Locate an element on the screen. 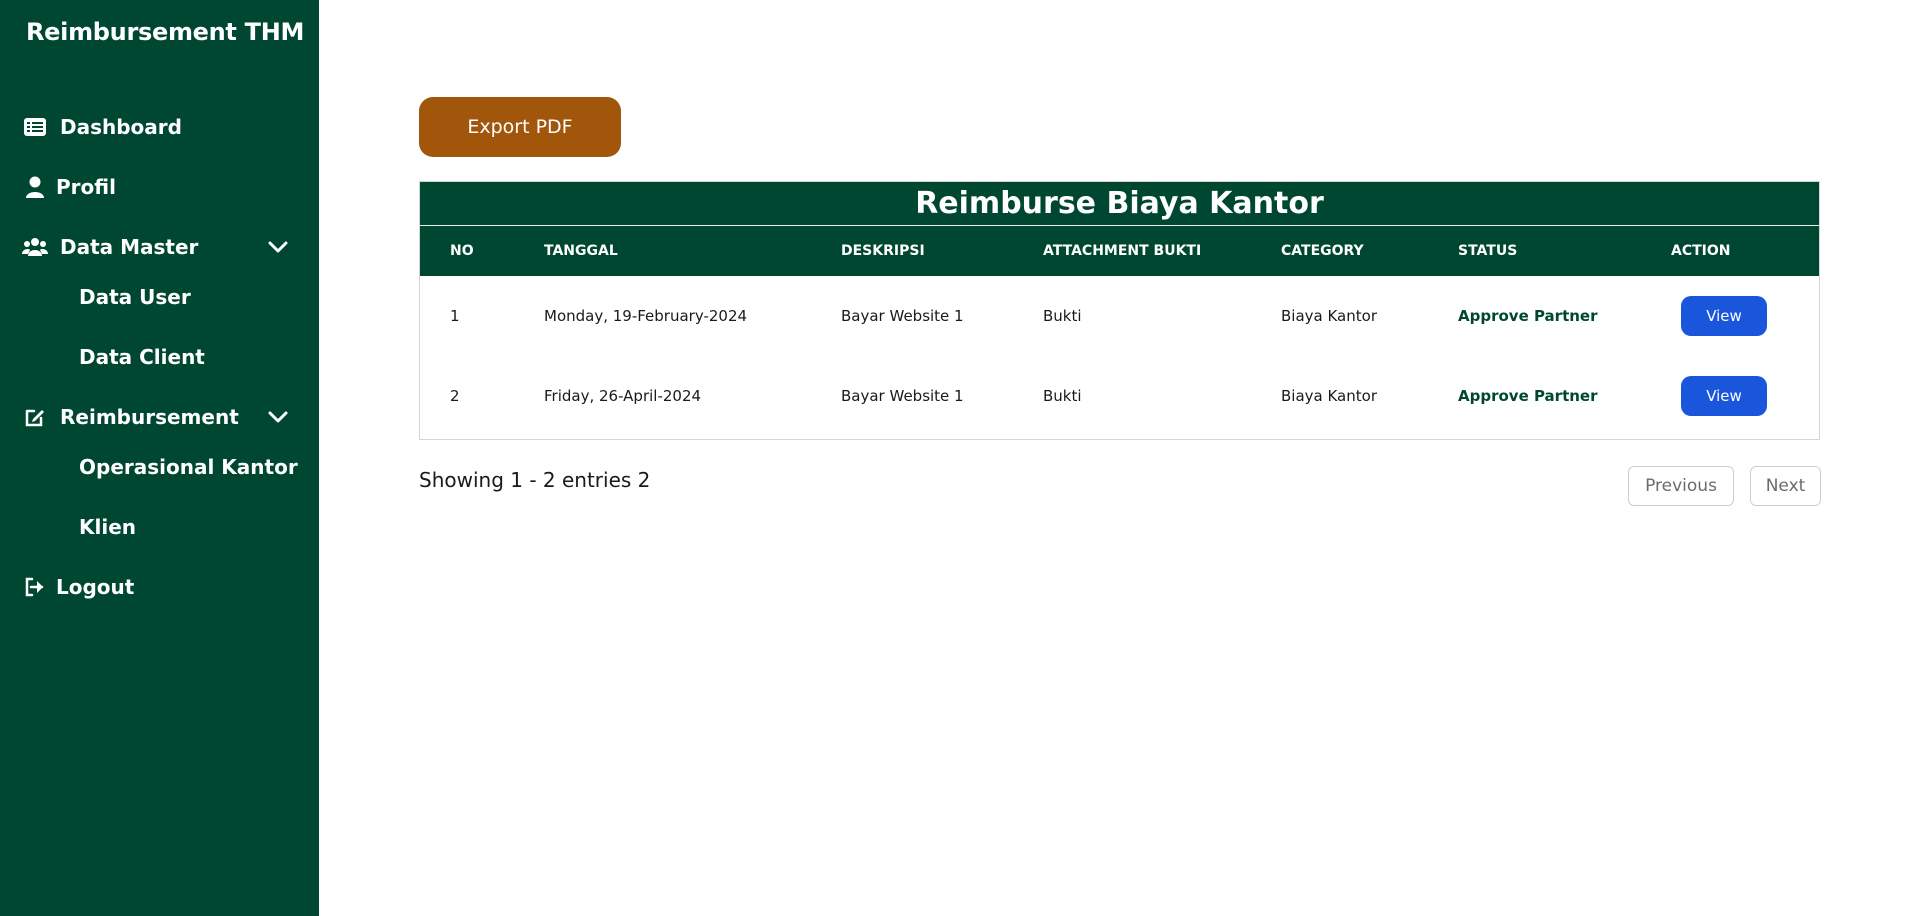  sidebar-item-label: Reimbursement is located at coordinates (149, 417).